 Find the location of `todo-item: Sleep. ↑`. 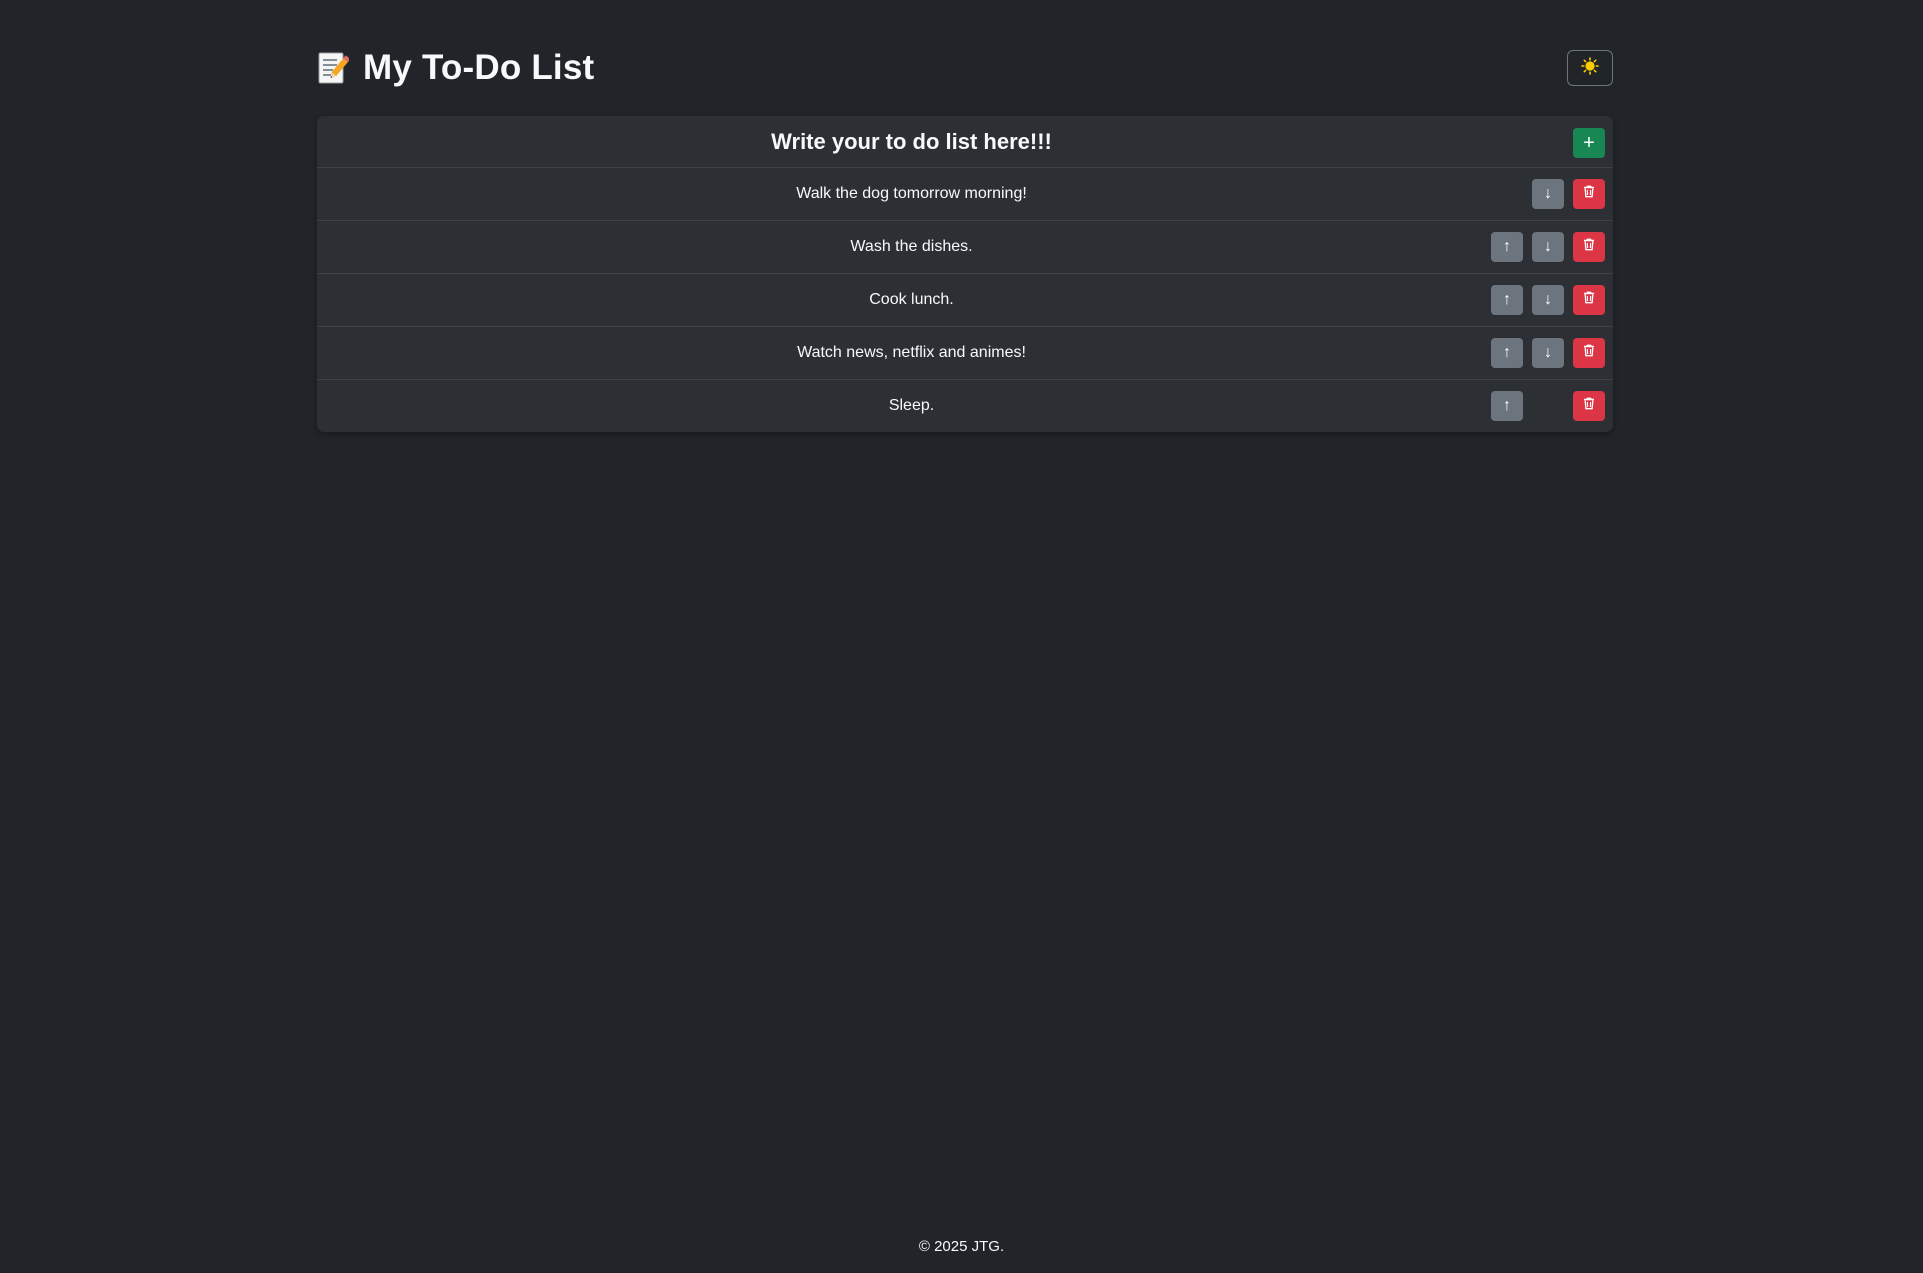

todo-item: Sleep. ↑ is located at coordinates (965, 406).